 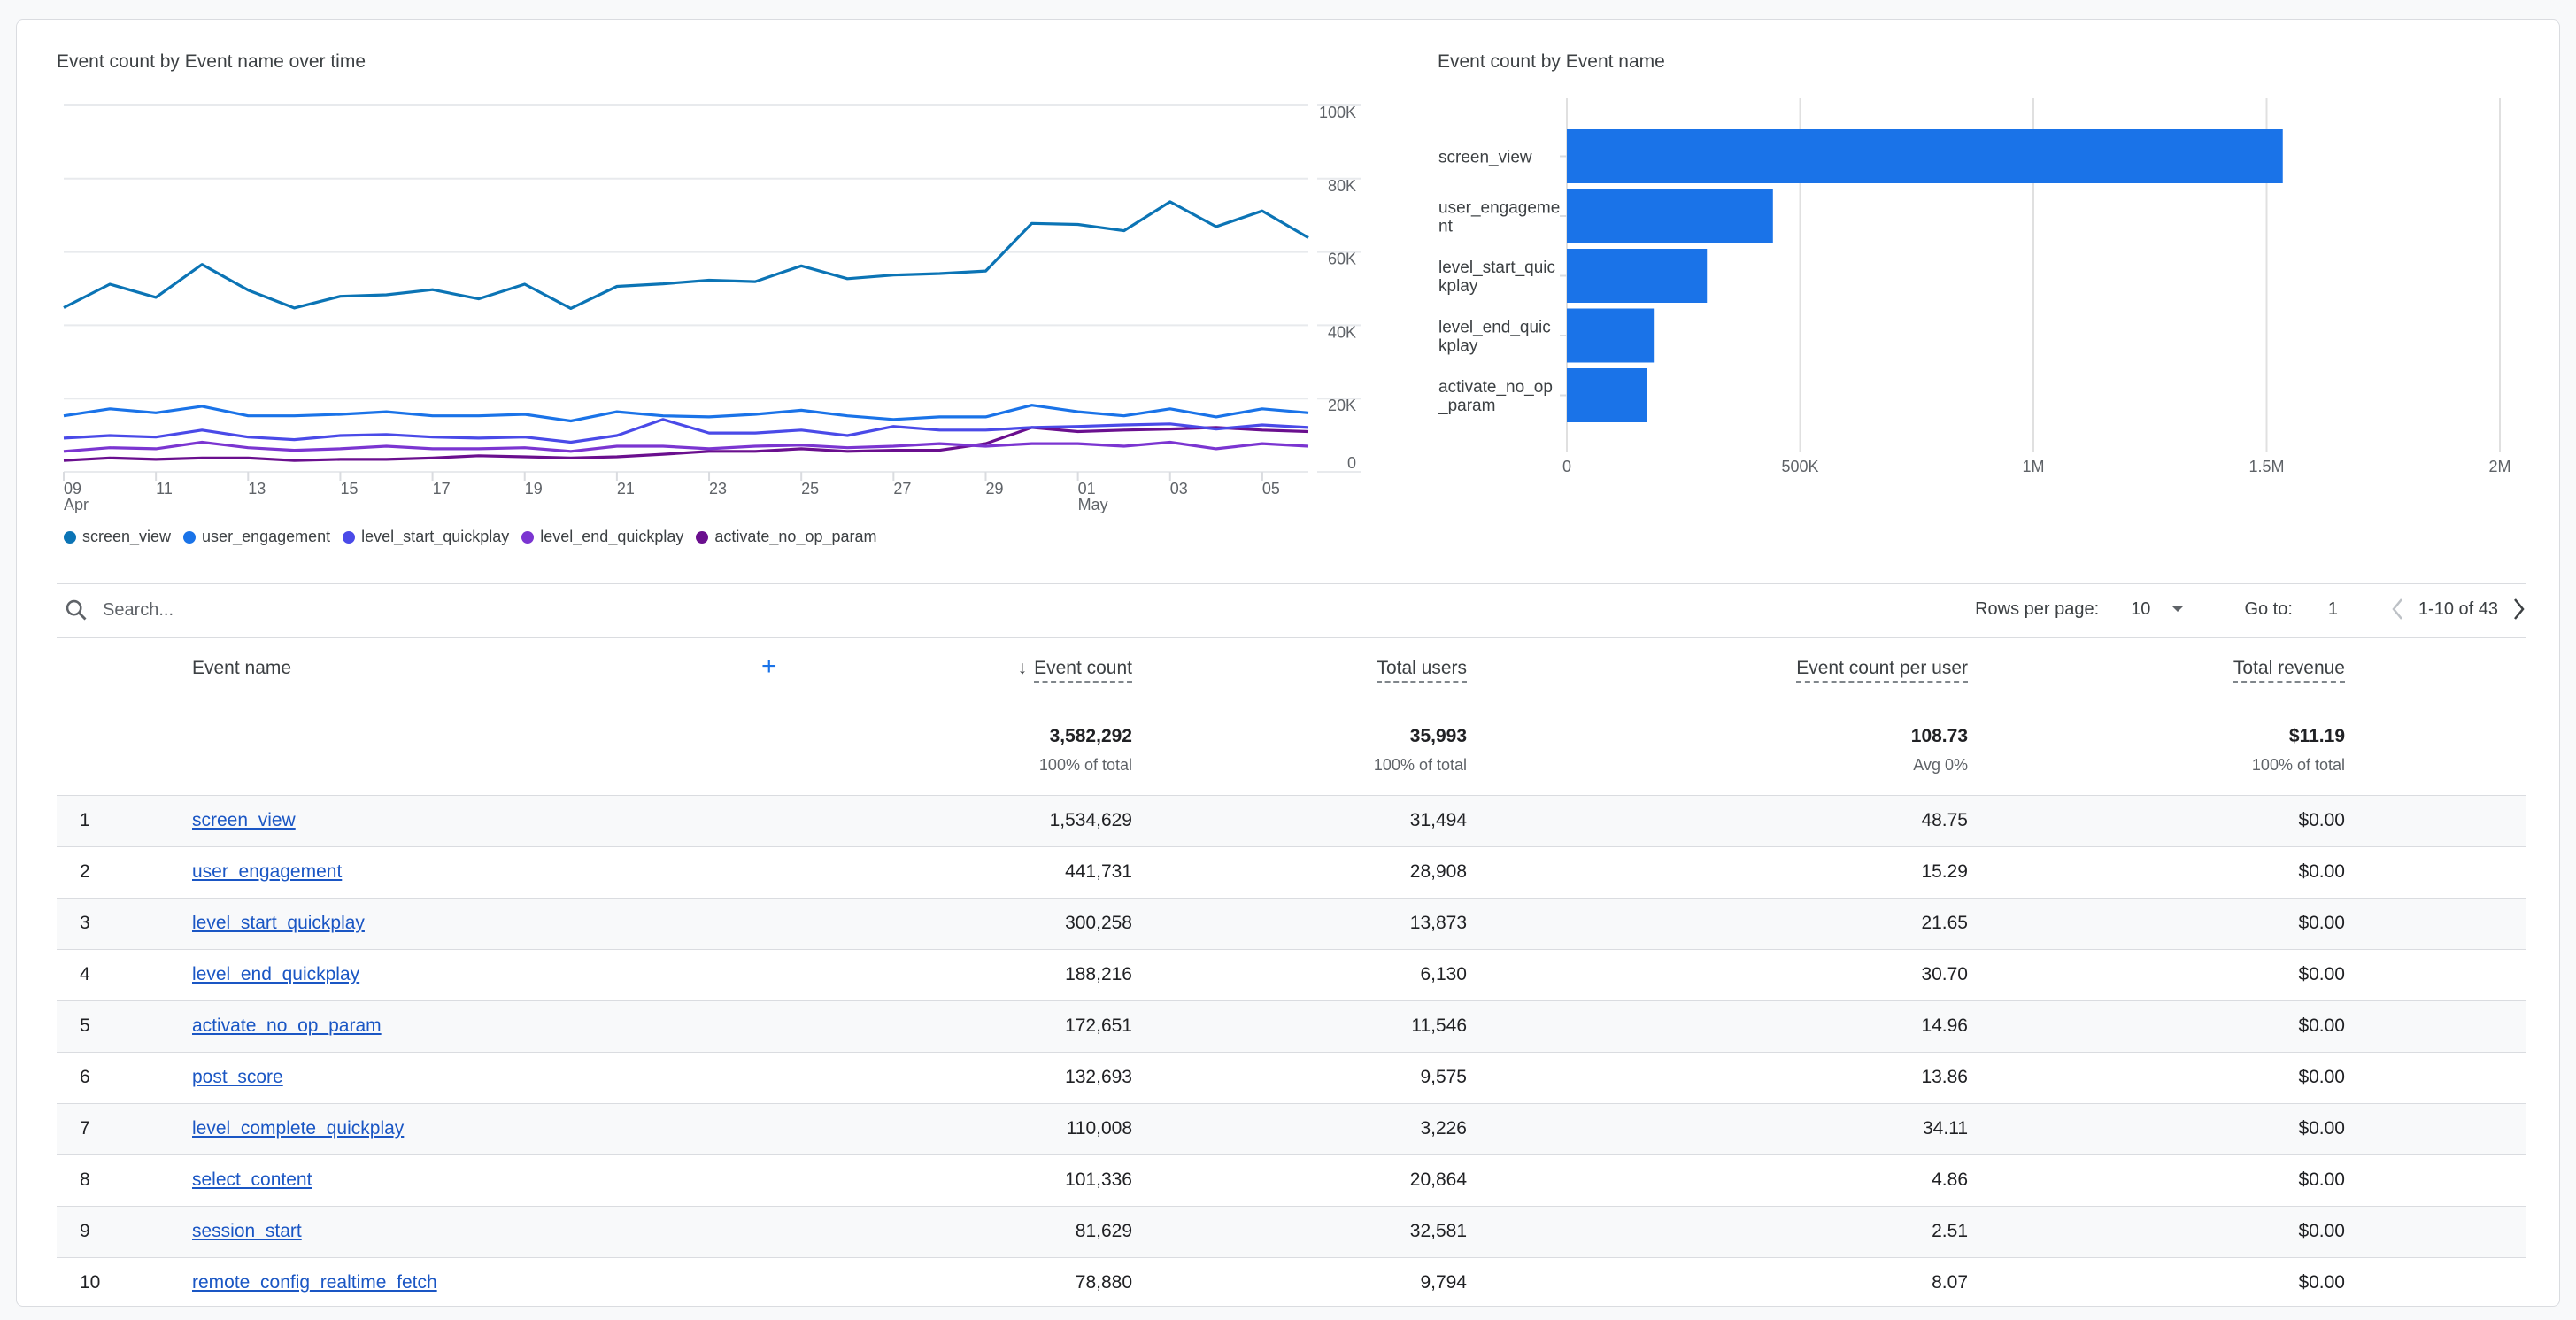 What do you see at coordinates (2178, 609) in the screenshot?
I see `caret-down-icon` at bounding box center [2178, 609].